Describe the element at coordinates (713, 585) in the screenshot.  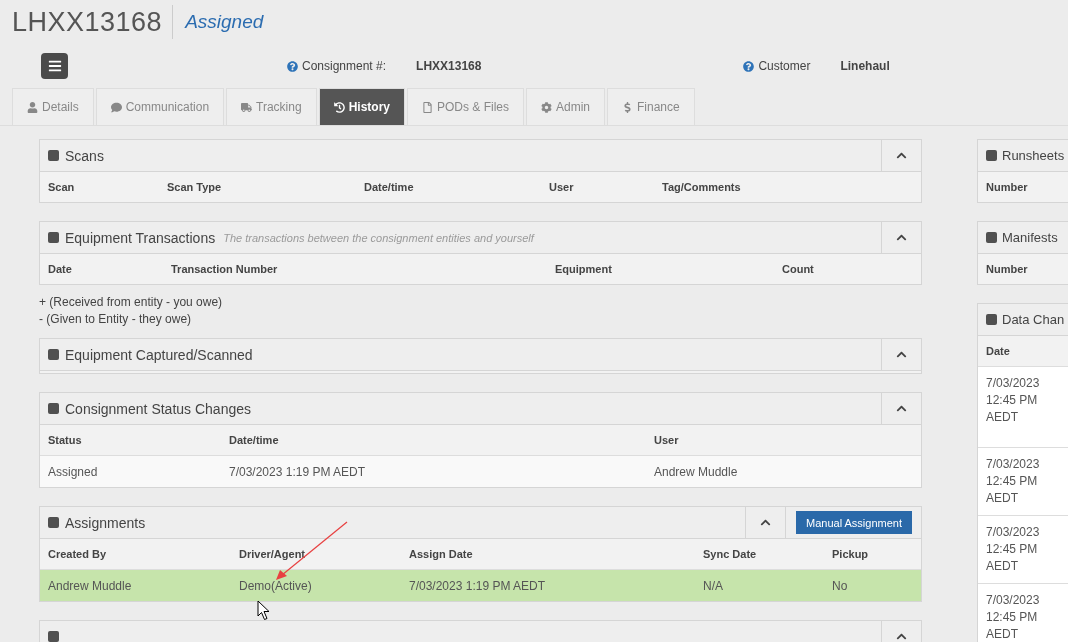
I see `table-cell-text: N/A` at that location.